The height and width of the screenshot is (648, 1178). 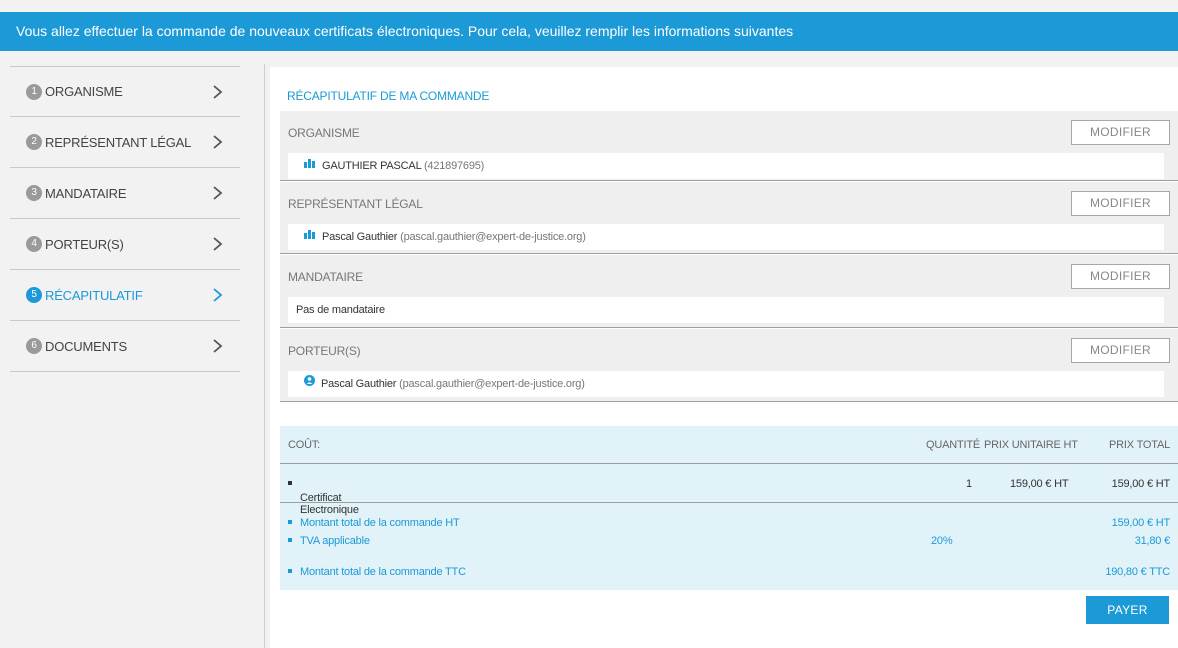 I want to click on total-ht-label: Montant total de la commande HT, so click(x=374, y=523).